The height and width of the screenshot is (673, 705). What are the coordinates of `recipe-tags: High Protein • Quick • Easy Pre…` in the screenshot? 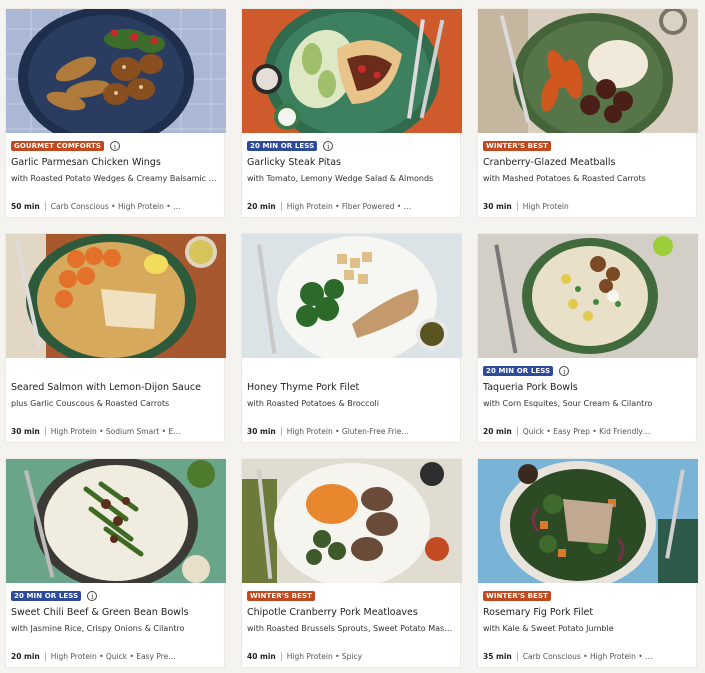 It's located at (113, 656).